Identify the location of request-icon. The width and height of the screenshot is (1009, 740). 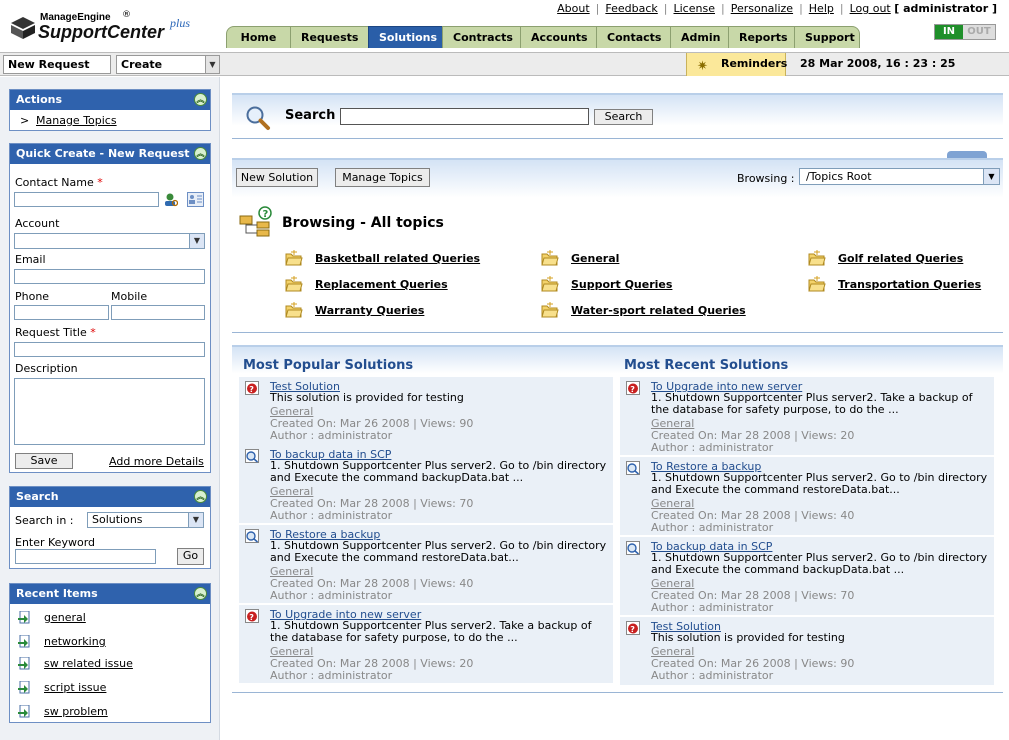
(24, 711).